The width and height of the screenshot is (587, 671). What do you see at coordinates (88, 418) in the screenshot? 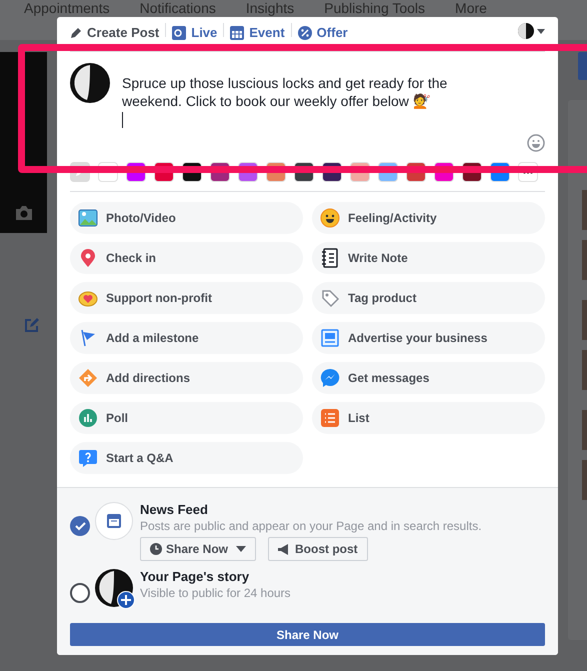
I see `bar-chart-icon` at bounding box center [88, 418].